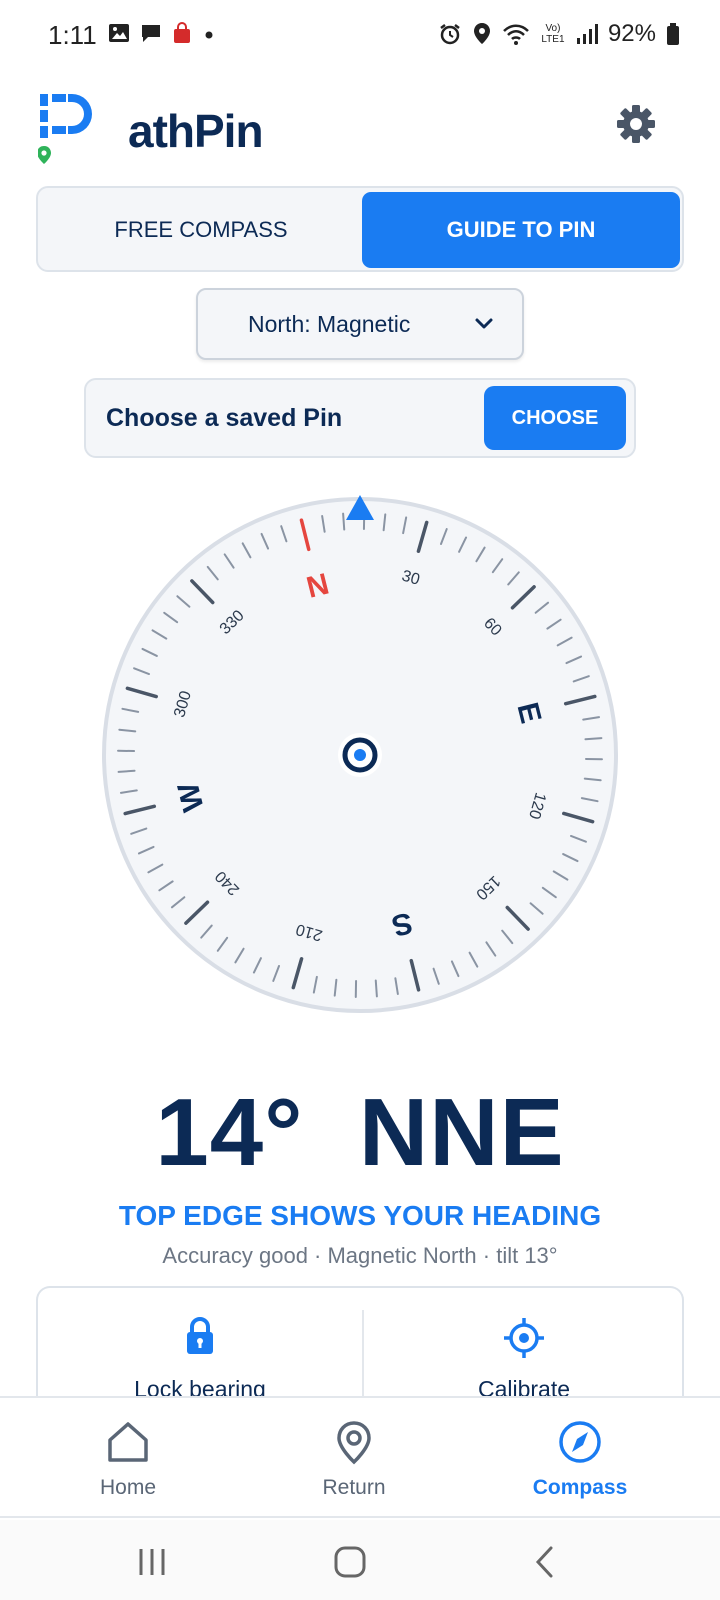  What do you see at coordinates (119, 33) in the screenshot?
I see `gallery-icon` at bounding box center [119, 33].